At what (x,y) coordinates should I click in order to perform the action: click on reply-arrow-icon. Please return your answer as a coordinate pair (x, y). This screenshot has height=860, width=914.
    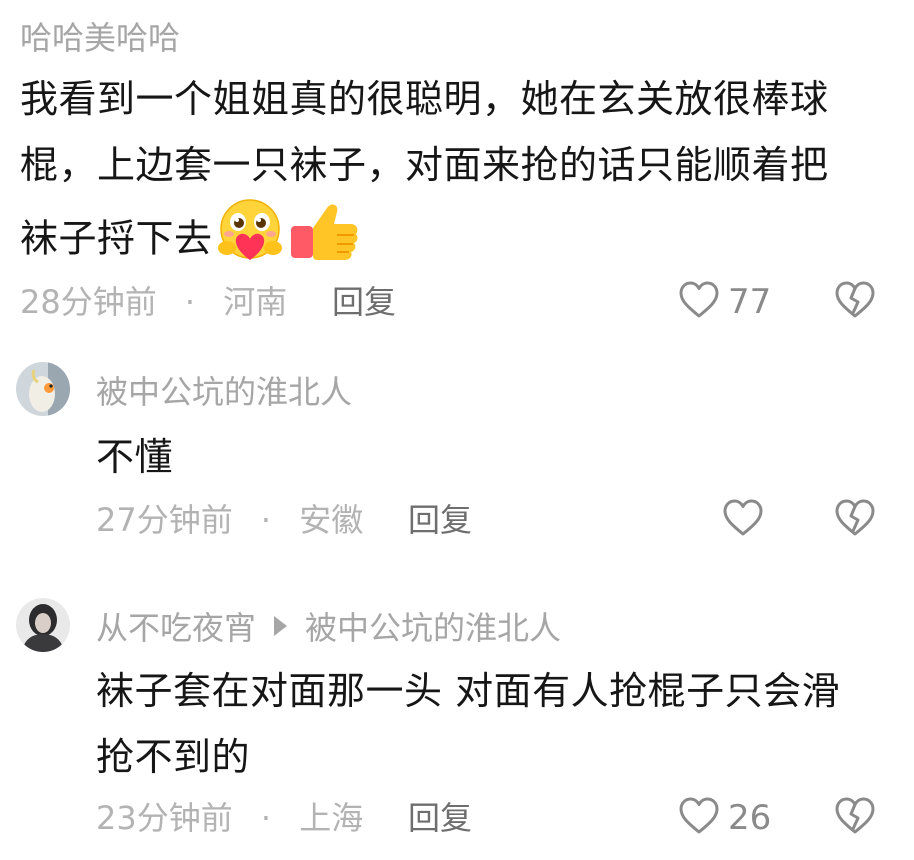
    Looking at the image, I should click on (281, 626).